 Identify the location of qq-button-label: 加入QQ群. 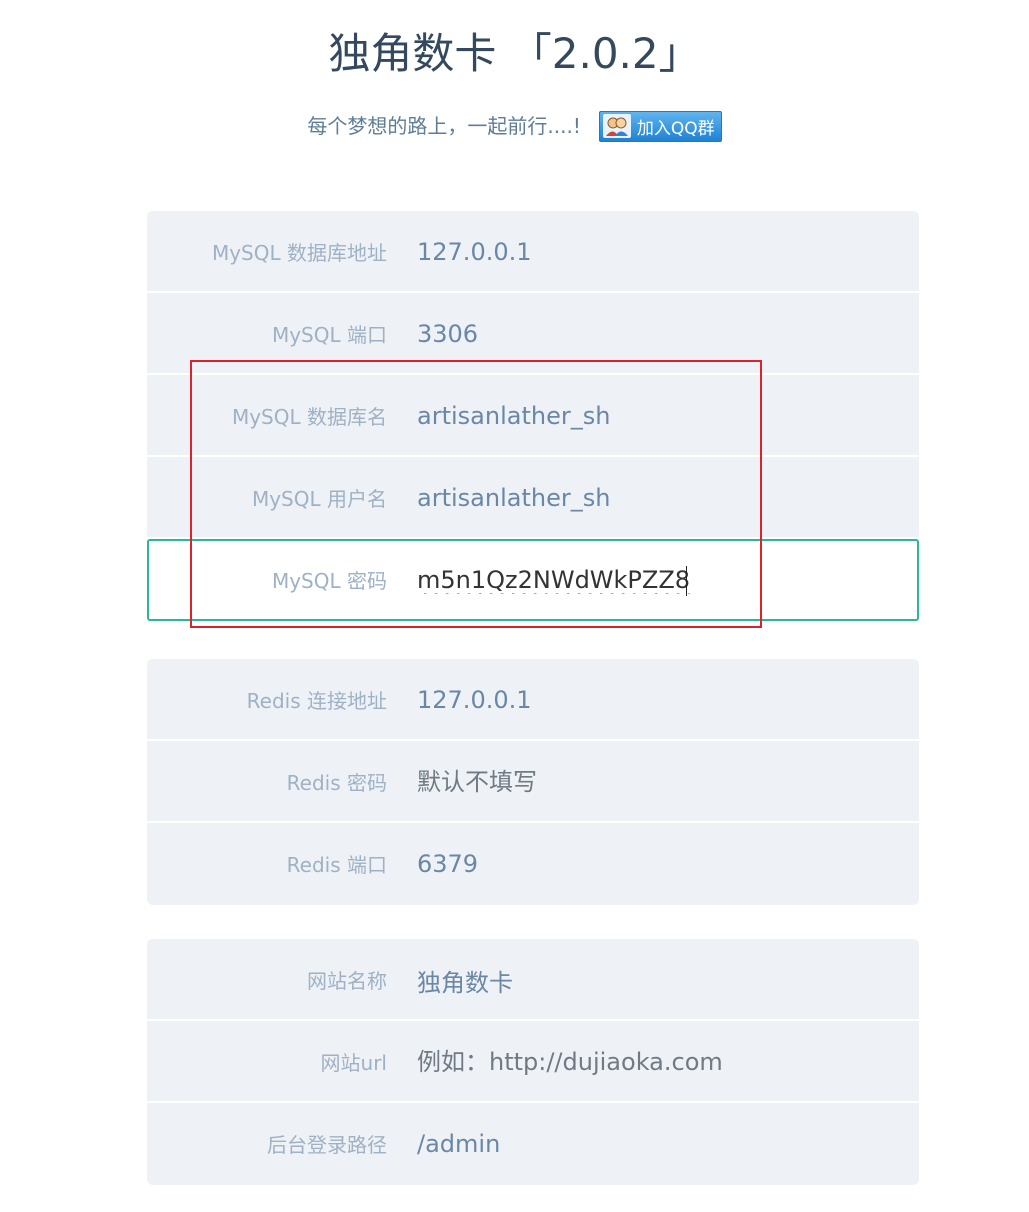
(675, 128).